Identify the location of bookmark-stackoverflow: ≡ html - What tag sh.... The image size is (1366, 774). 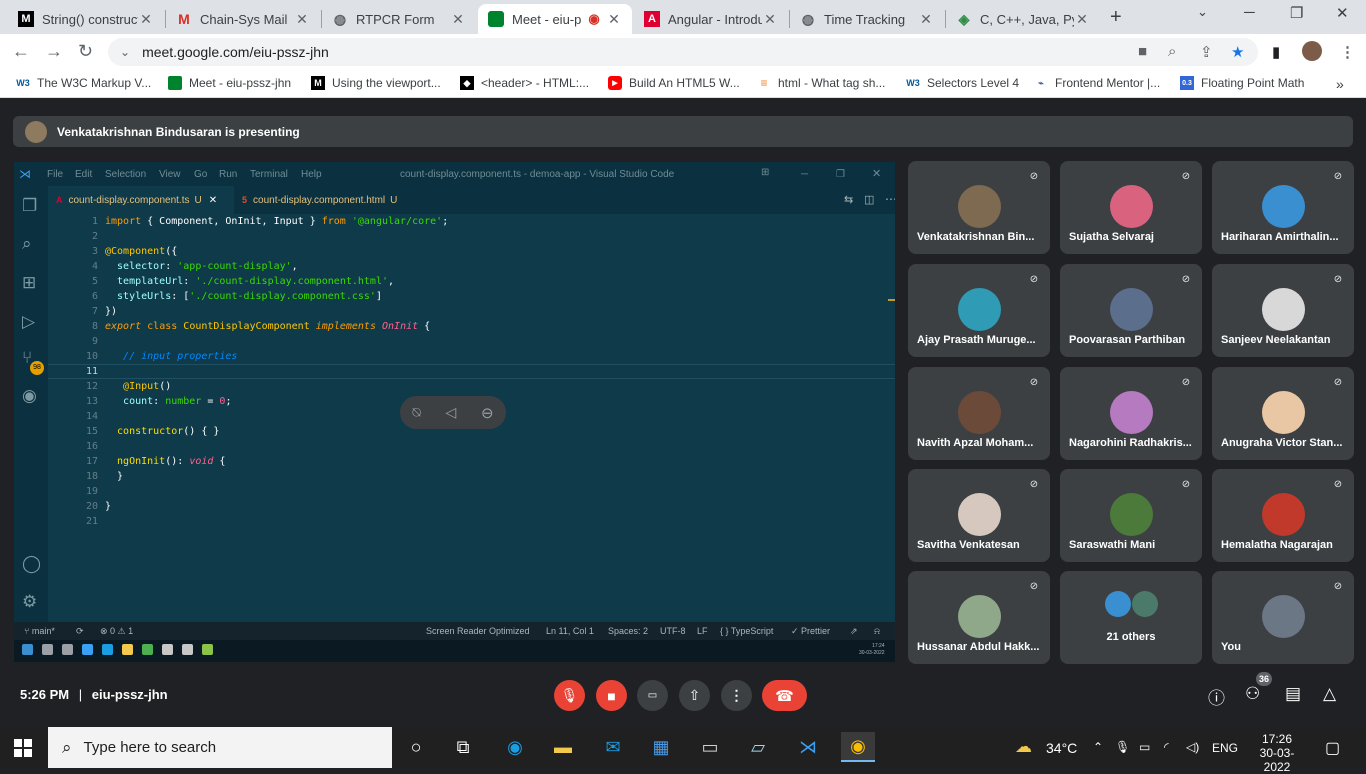
(821, 83).